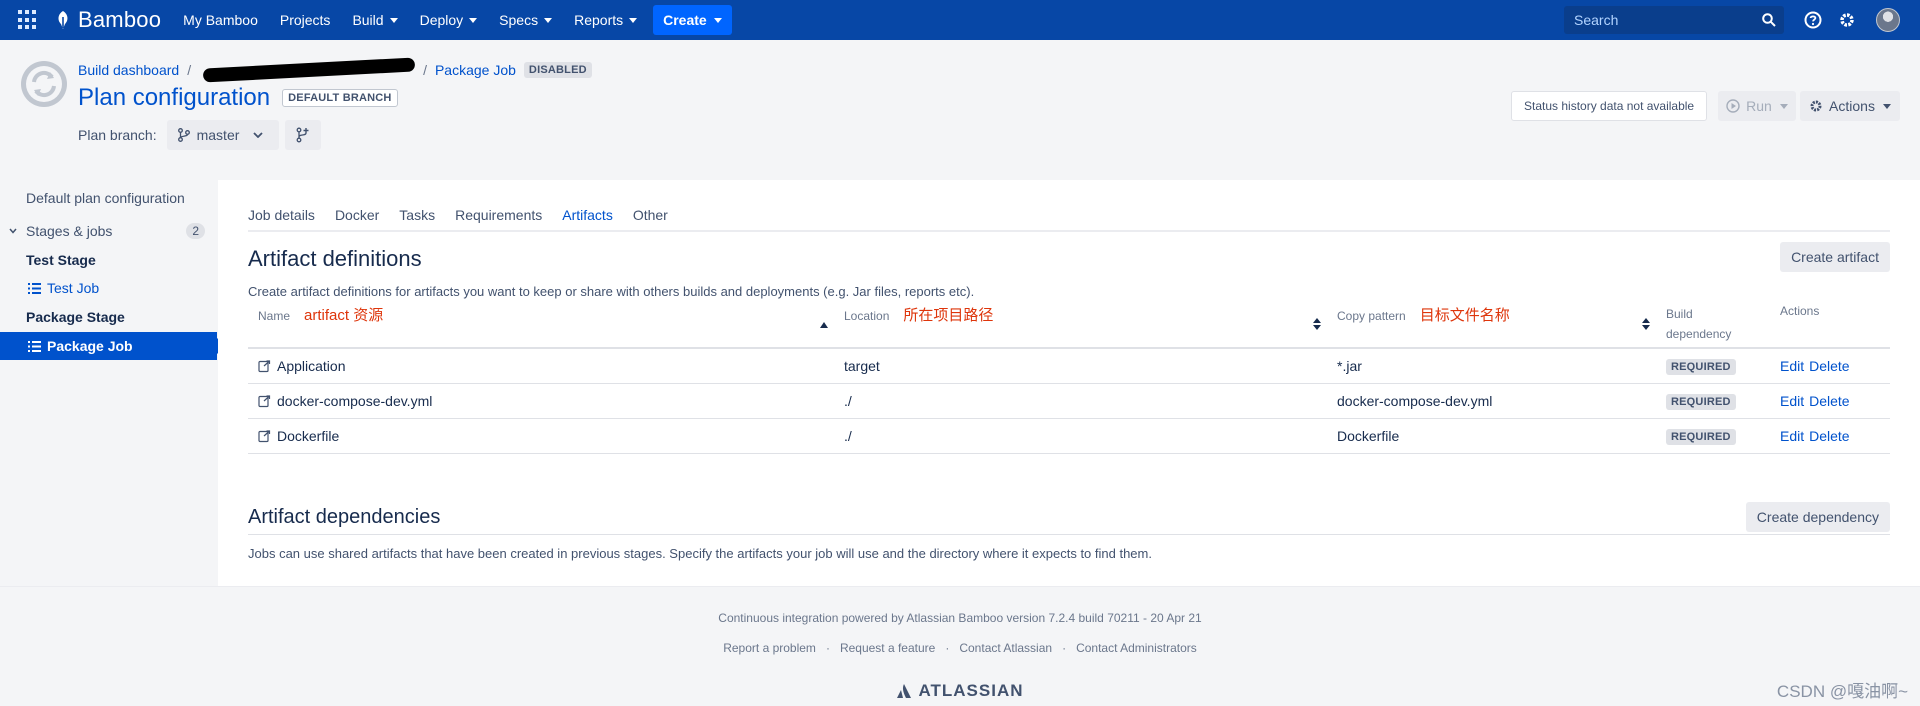 This screenshot has height=706, width=1920. I want to click on request-feature-link: Request a feature, so click(887, 648).